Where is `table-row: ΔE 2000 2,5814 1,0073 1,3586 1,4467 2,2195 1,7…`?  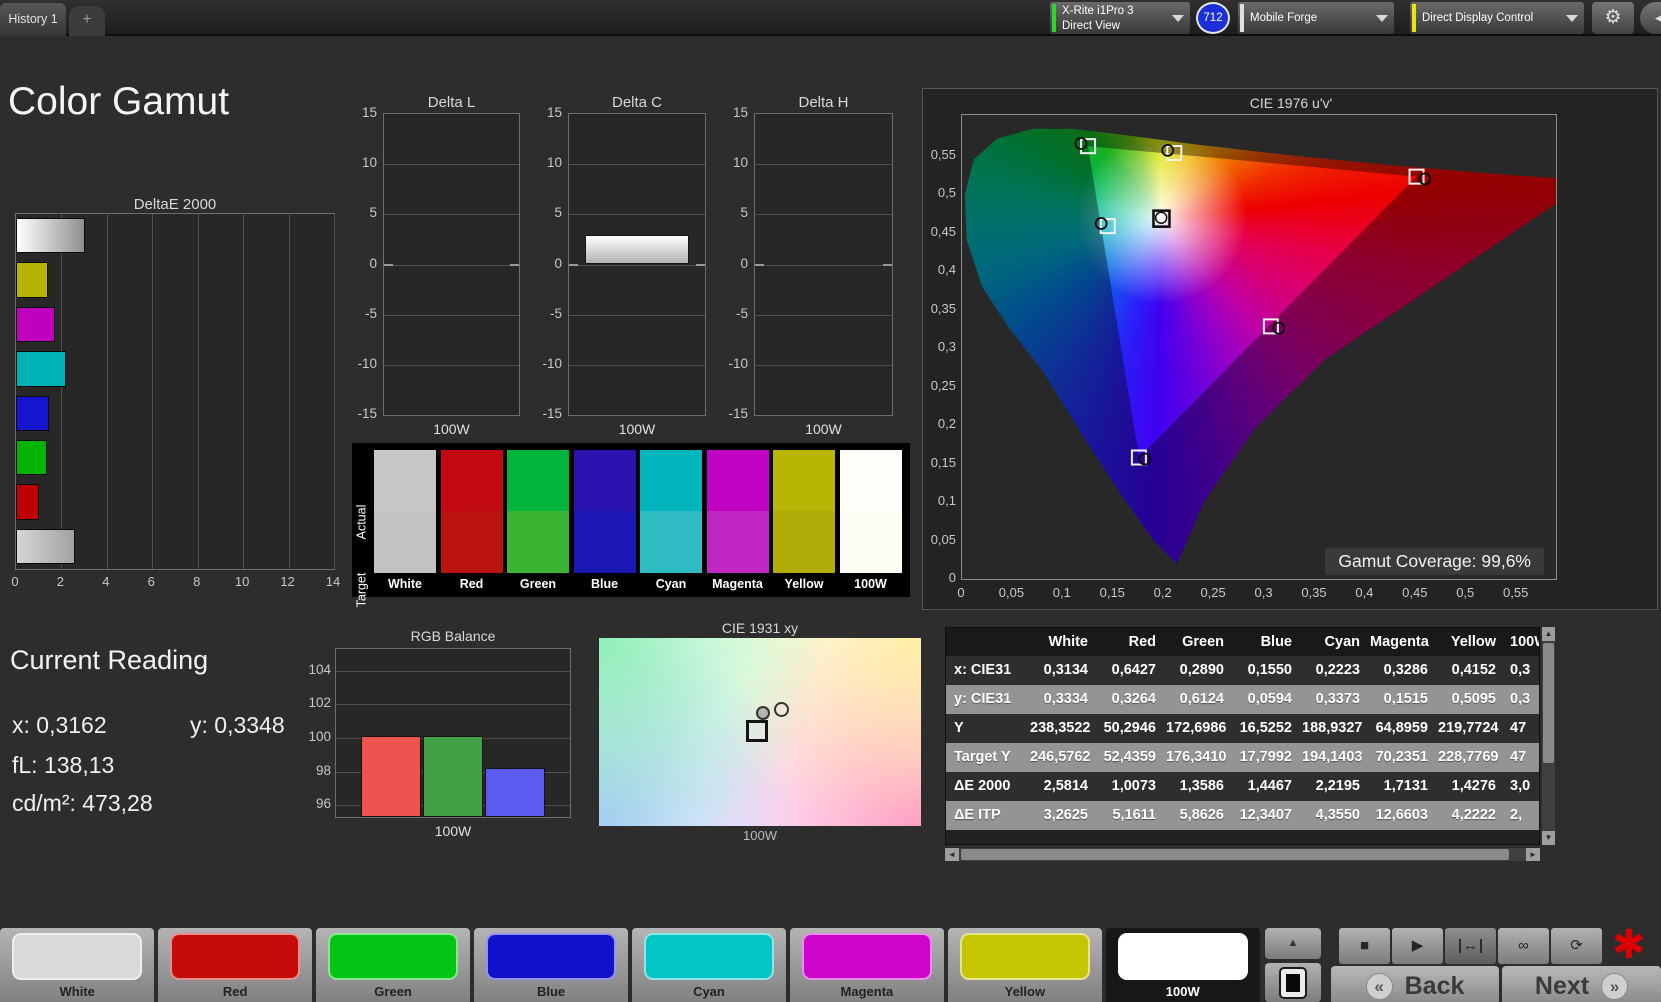 table-row: ΔE 2000 2,5814 1,0073 1,3586 1,4467 2,2195 1,7… is located at coordinates (1242, 786).